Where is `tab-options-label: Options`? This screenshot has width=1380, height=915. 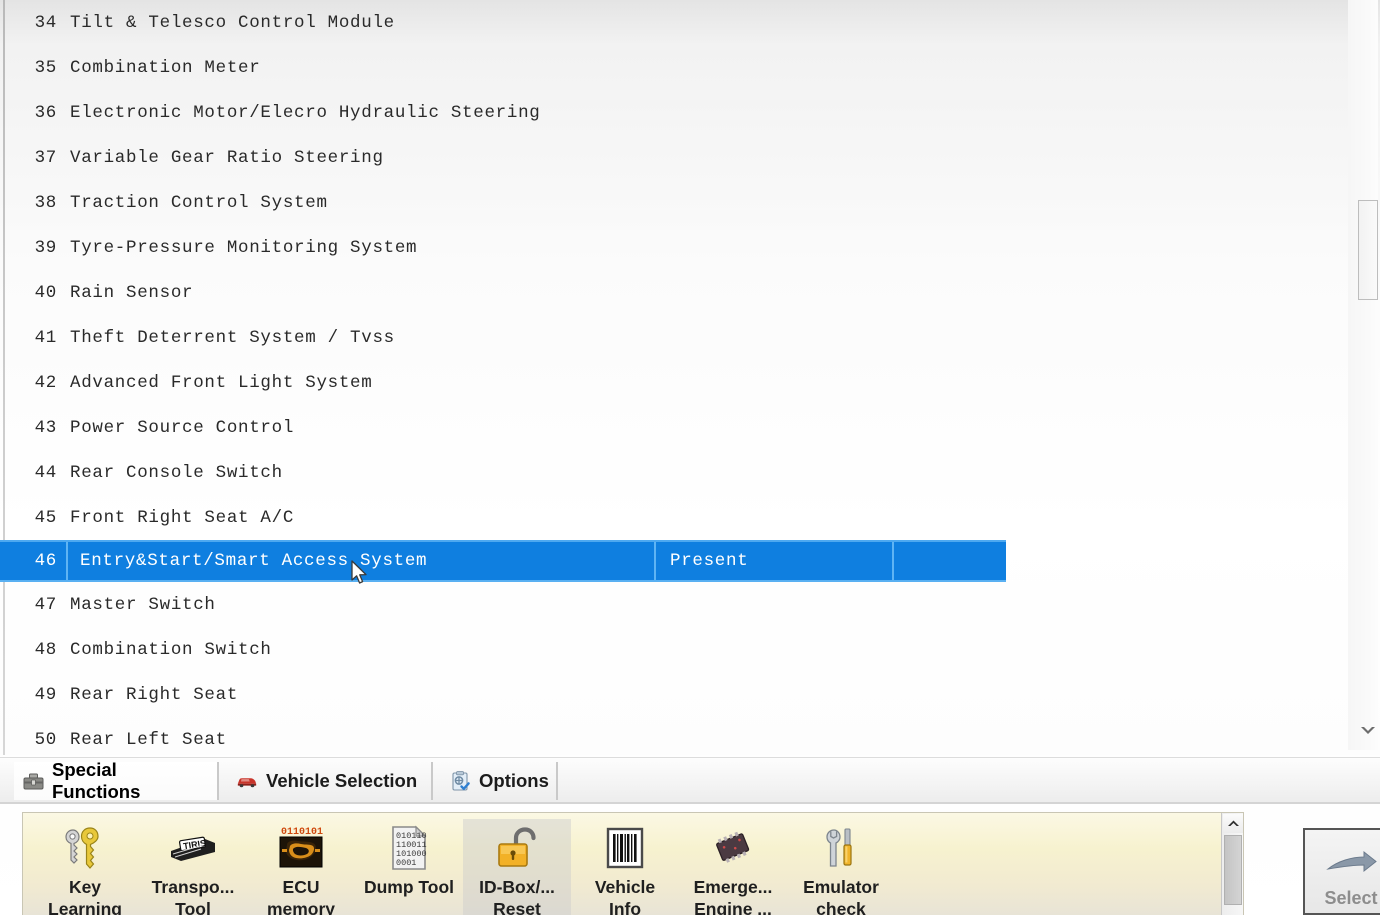
tab-options-label: Options is located at coordinates (514, 780).